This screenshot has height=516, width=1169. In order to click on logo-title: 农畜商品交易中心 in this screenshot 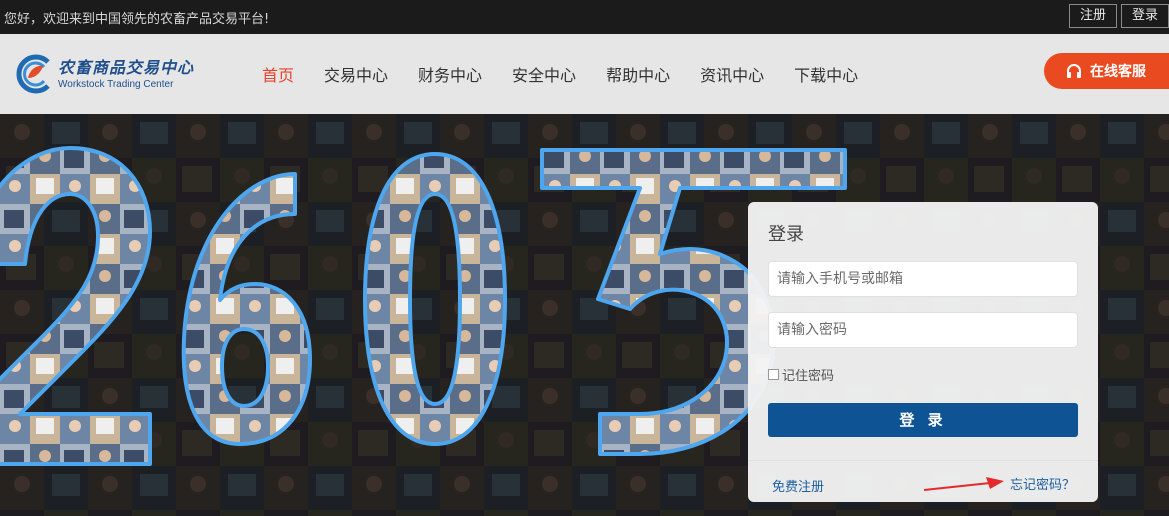, I will do `click(126, 67)`.